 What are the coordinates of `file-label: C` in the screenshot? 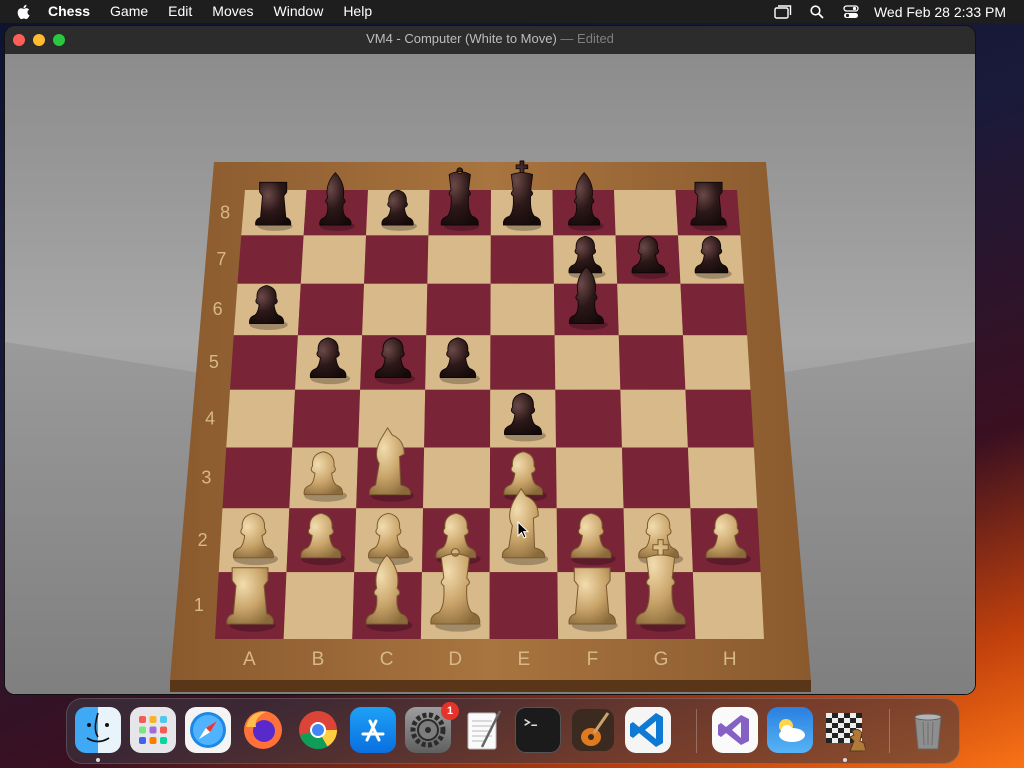 It's located at (387, 659).